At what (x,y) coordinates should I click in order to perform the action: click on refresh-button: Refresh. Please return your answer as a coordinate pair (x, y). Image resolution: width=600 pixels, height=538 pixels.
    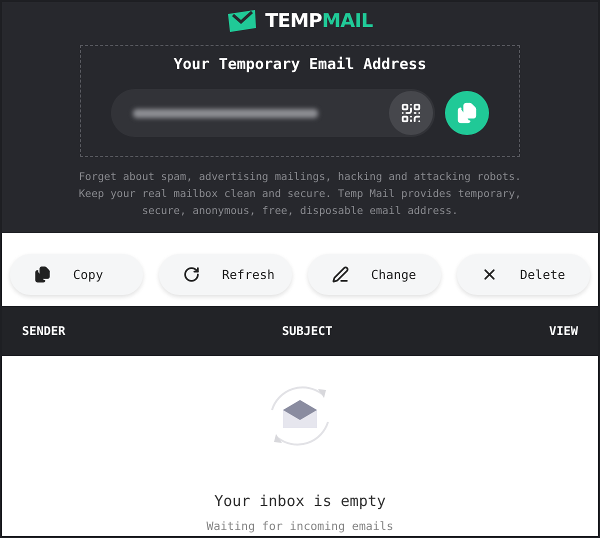
    Looking at the image, I should click on (225, 274).